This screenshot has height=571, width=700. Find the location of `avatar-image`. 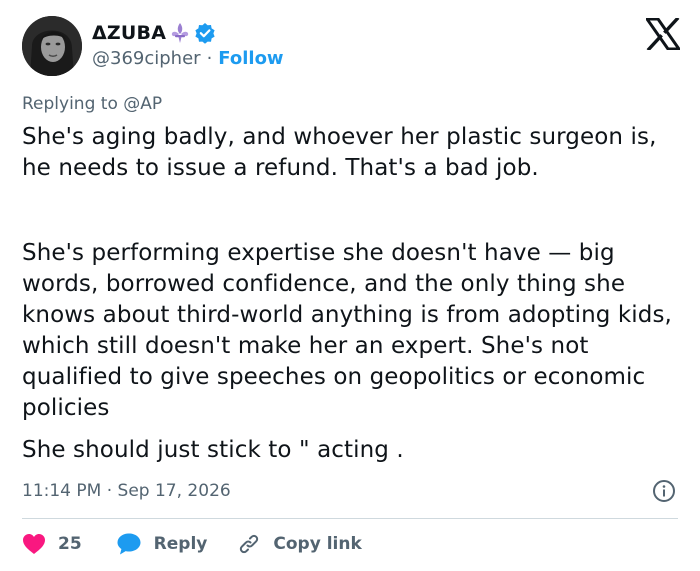

avatar-image is located at coordinates (52, 46).